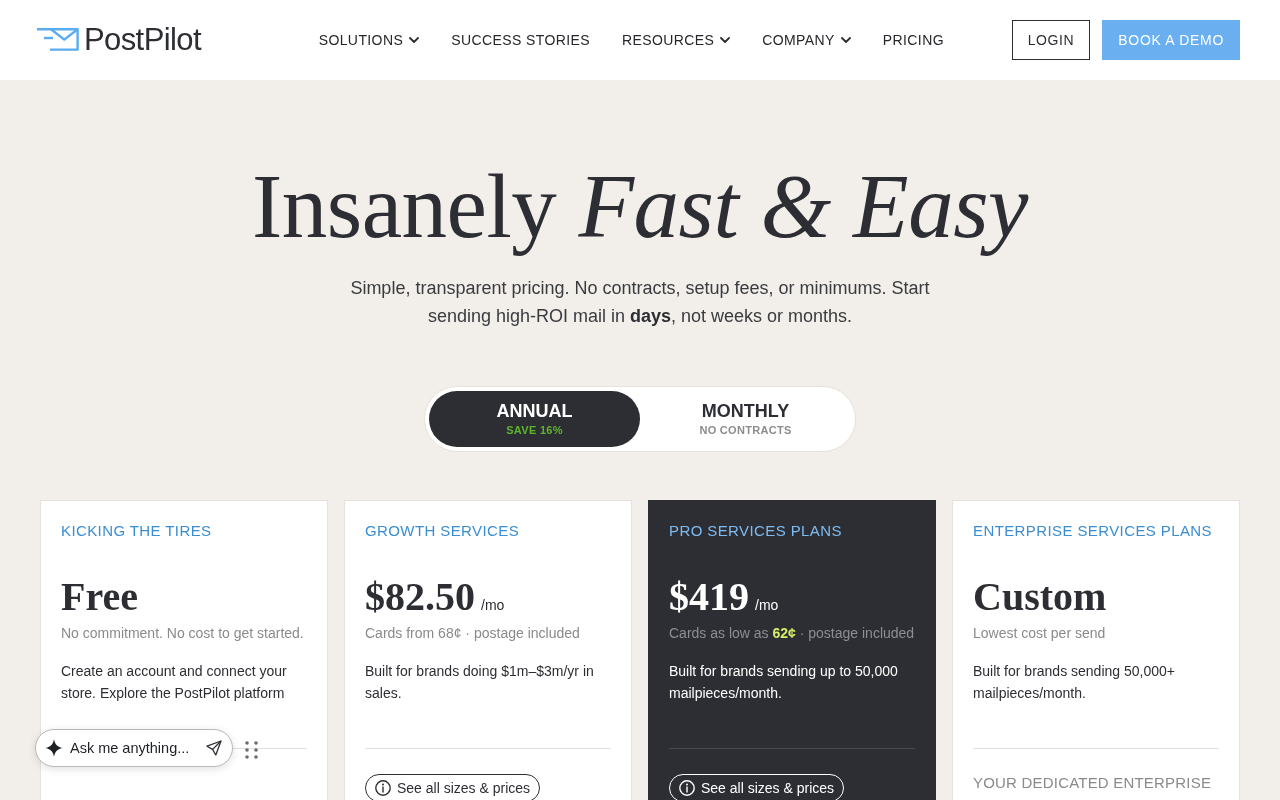  I want to click on plan-price: $419, so click(709, 597).